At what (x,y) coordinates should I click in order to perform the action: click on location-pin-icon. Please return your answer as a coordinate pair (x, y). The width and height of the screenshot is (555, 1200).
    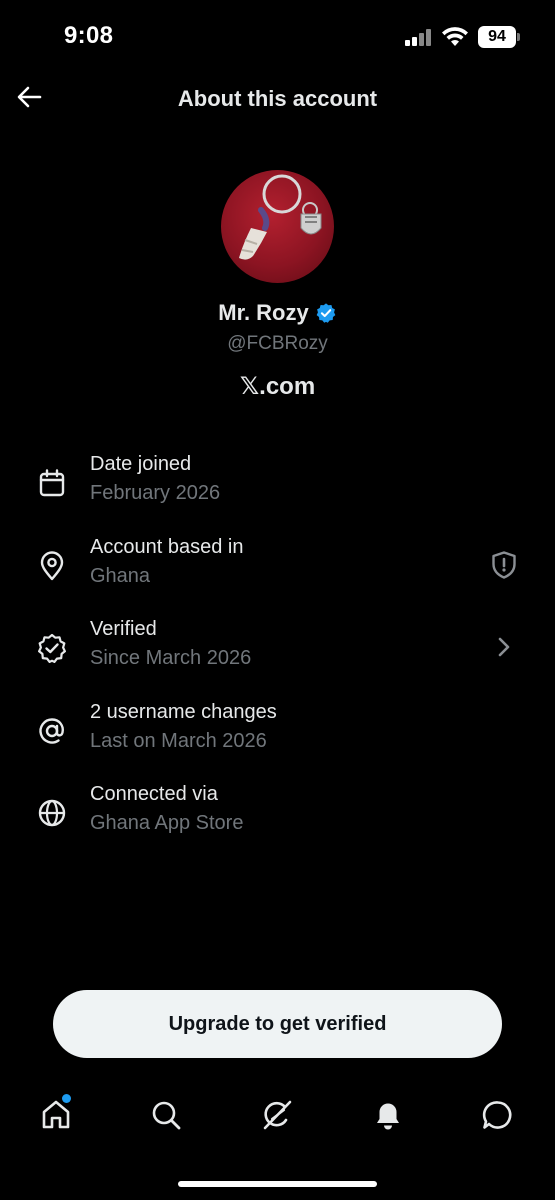
    Looking at the image, I should click on (52, 566).